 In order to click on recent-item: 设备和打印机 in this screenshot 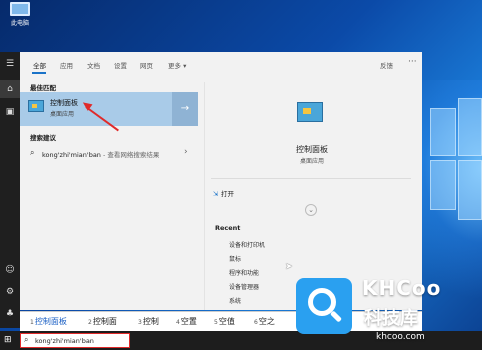, I will do `click(247, 244)`.